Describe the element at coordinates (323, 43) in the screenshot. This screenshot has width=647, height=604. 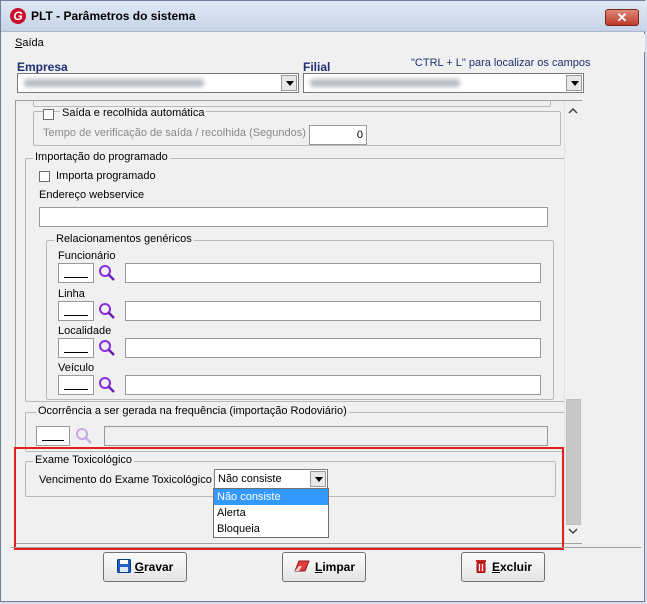
I see `menu-bar: Saída` at that location.